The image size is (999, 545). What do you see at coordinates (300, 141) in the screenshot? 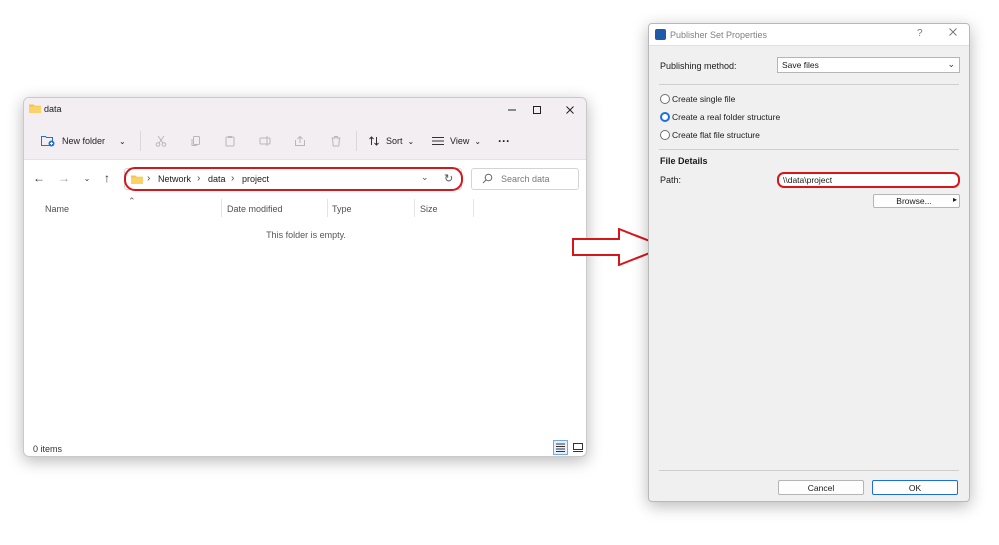
I see `share-icon` at bounding box center [300, 141].